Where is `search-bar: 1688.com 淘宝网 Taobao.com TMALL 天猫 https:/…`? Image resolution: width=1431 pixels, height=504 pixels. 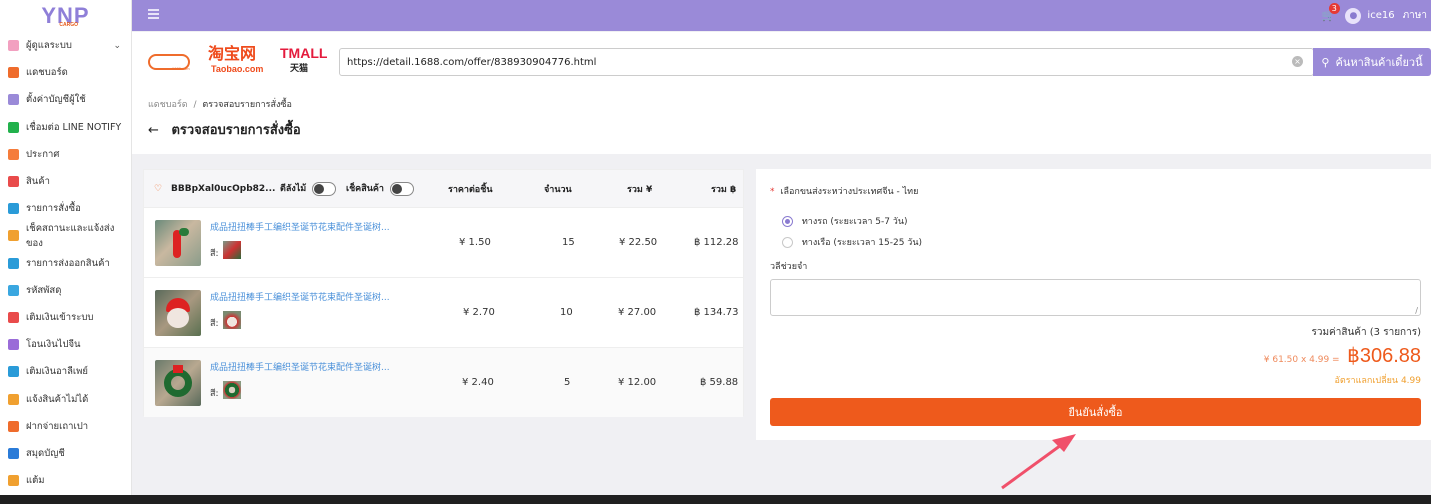 search-bar: 1688.com 淘宝网 Taobao.com TMALL 天猫 https:/… is located at coordinates (781, 62).